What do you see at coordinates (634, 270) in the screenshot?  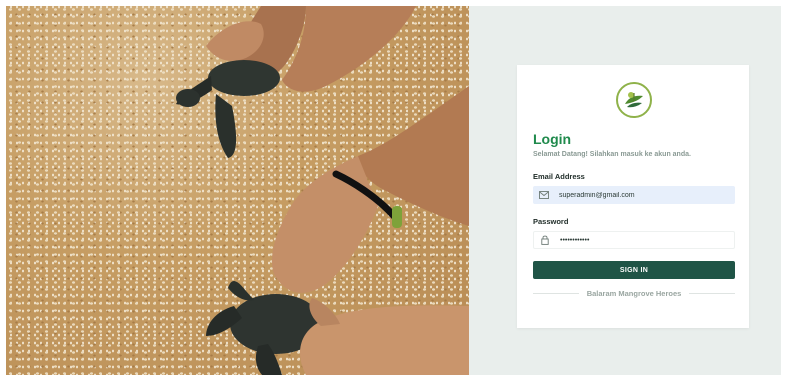 I see `sign-in-button: SIGN IN` at bounding box center [634, 270].